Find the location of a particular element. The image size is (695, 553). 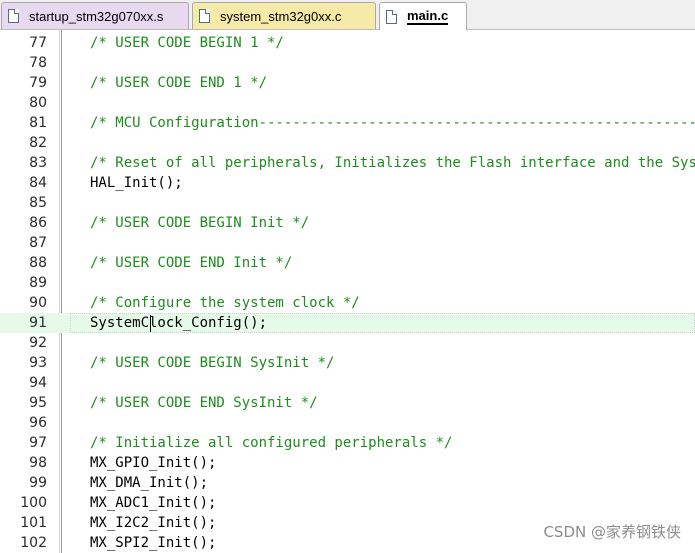

code-comment: /* USER CODE END Init */ is located at coordinates (191, 263).